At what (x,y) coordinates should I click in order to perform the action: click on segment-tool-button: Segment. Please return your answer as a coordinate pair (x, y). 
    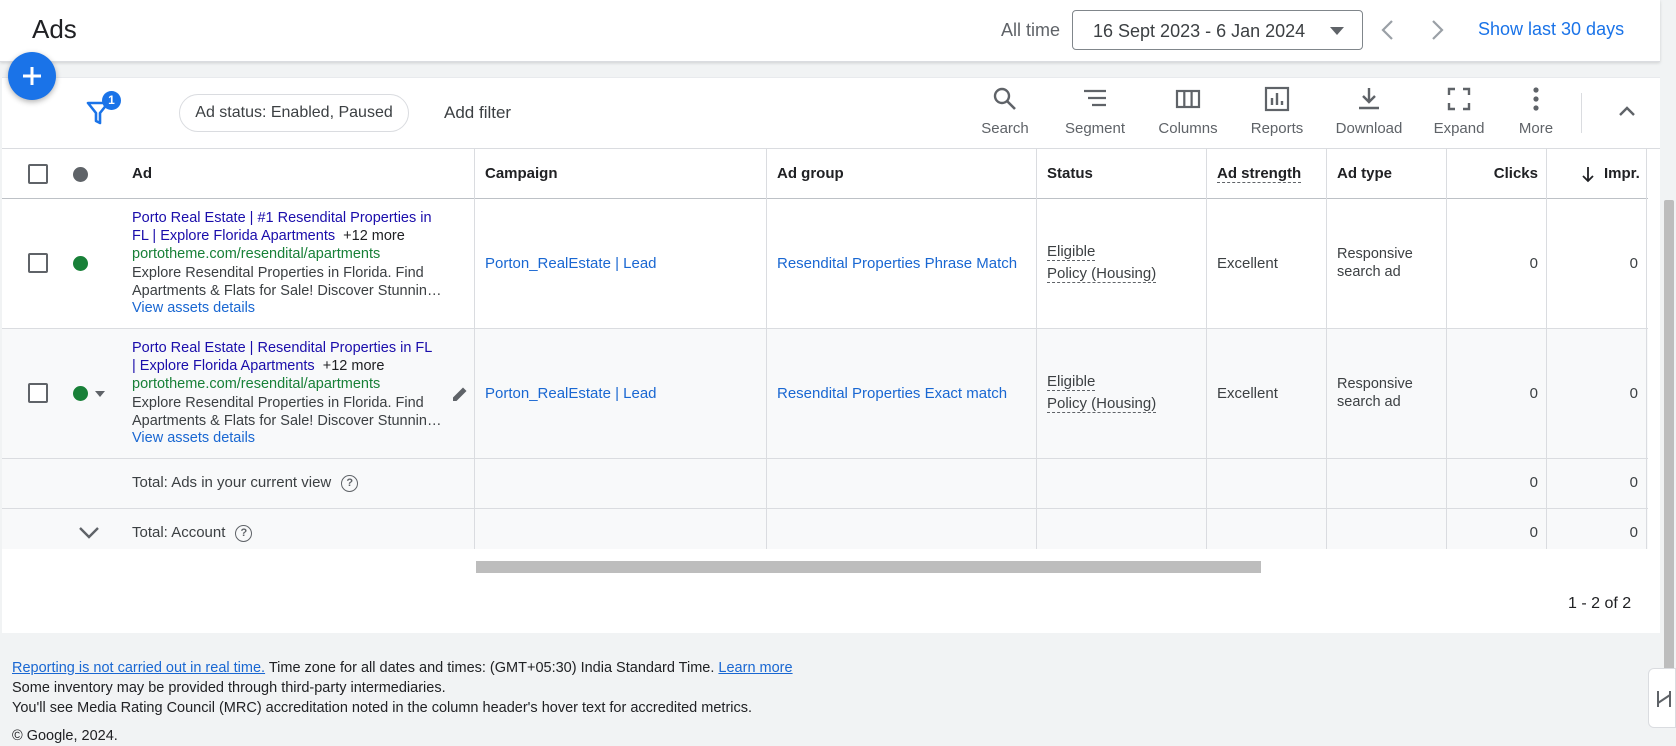
    Looking at the image, I should click on (1095, 114).